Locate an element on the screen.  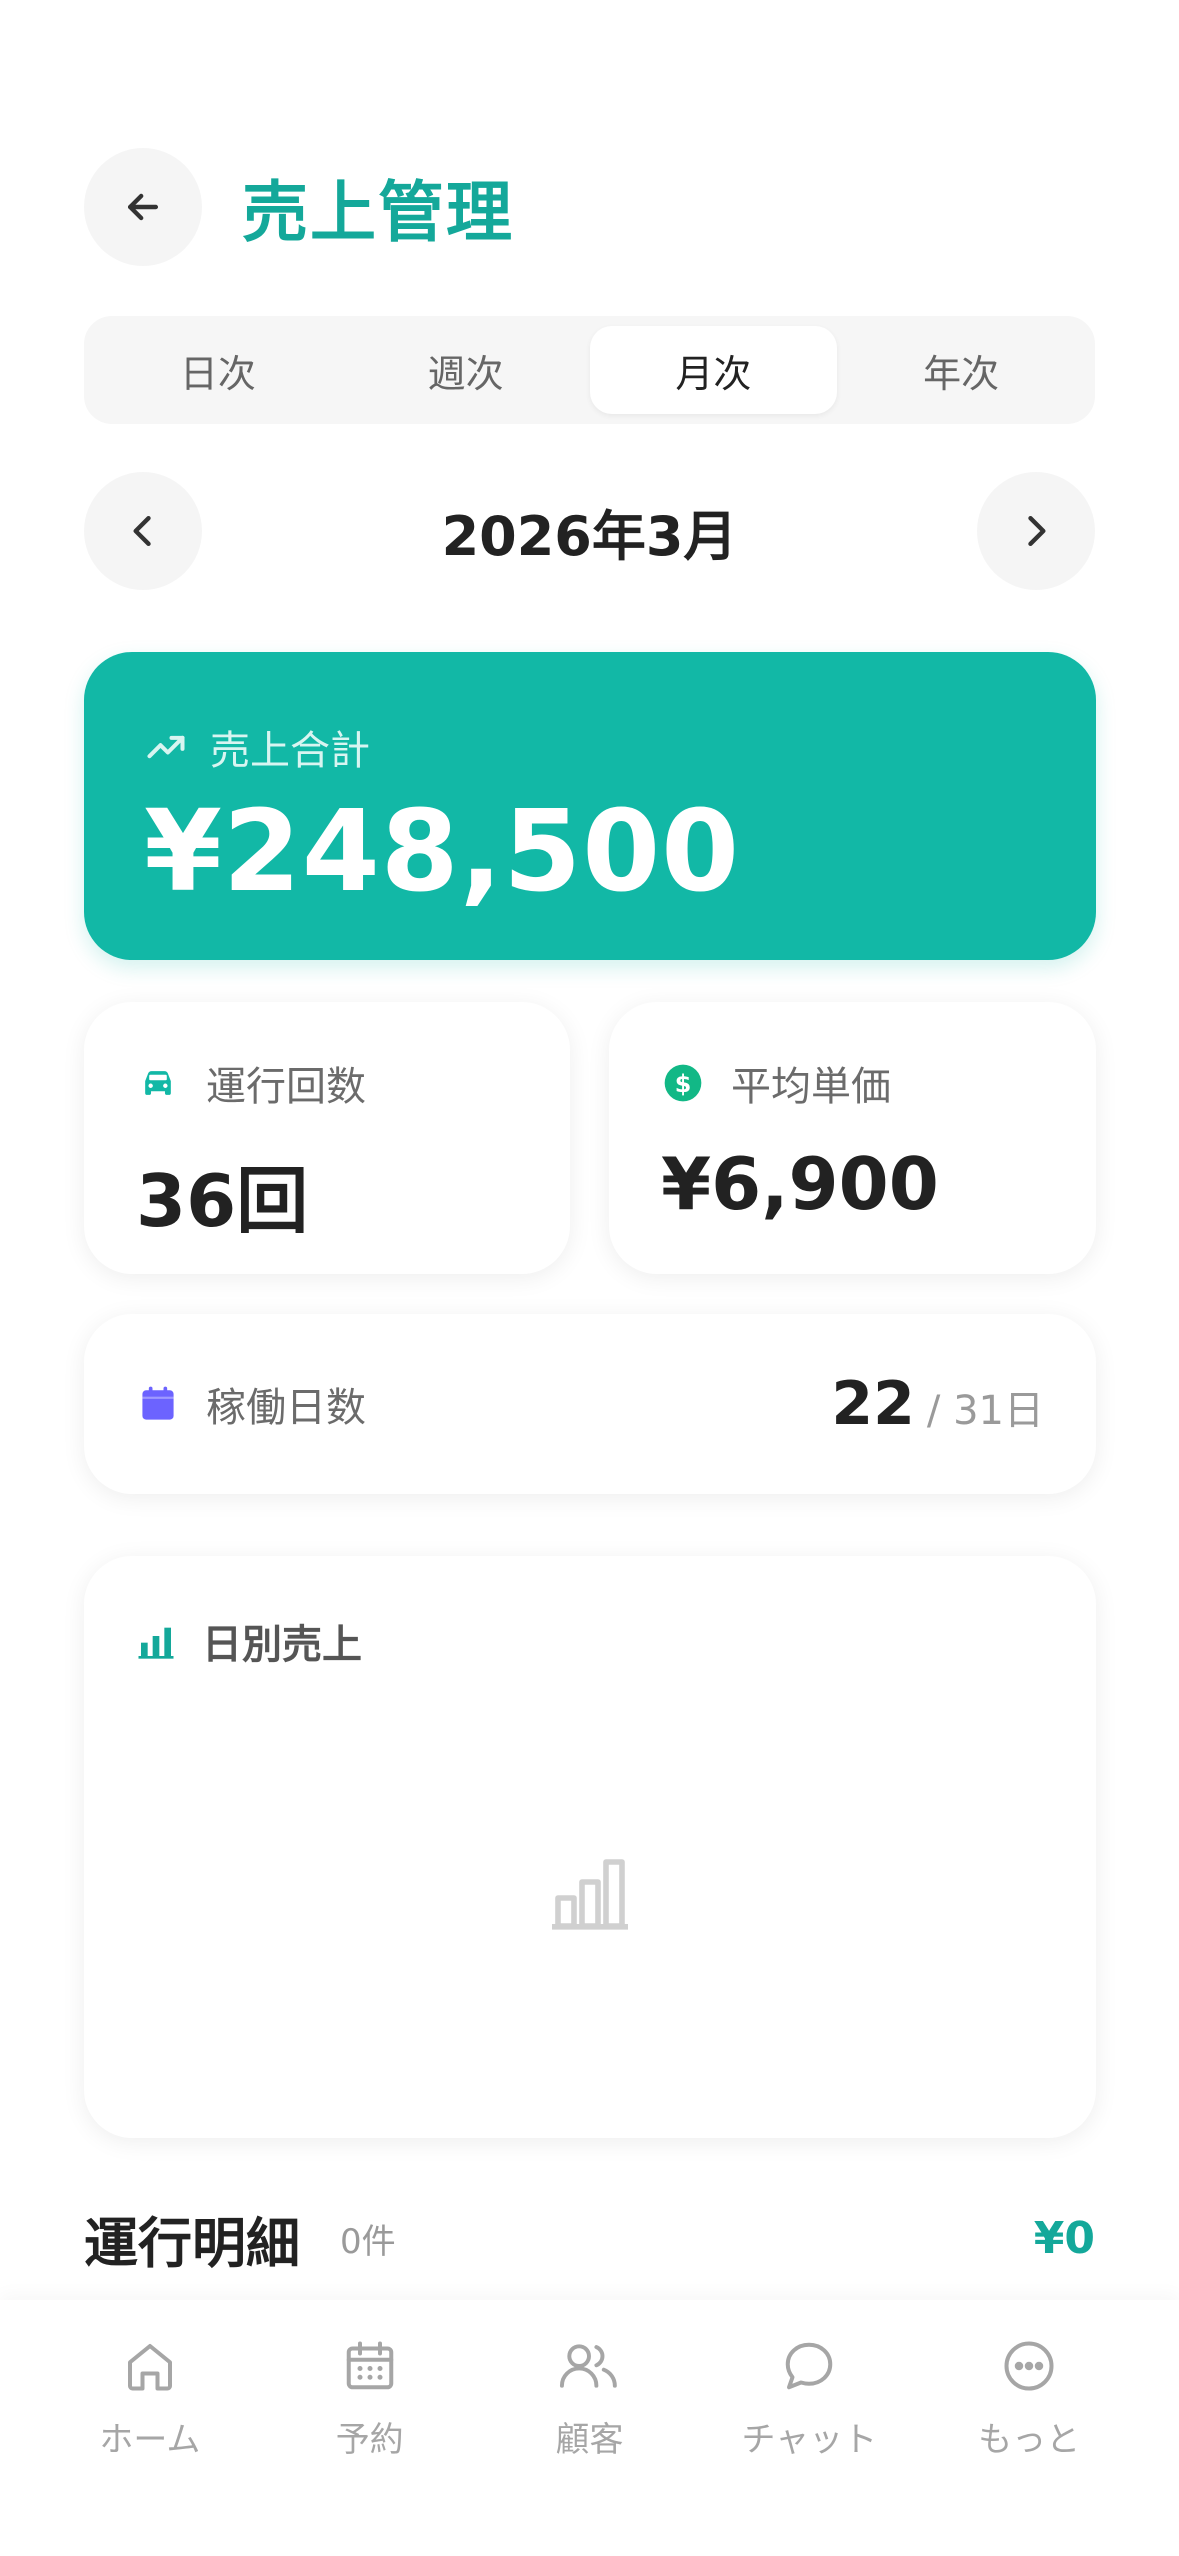
tab-yearly: 年次 is located at coordinates (961, 370).